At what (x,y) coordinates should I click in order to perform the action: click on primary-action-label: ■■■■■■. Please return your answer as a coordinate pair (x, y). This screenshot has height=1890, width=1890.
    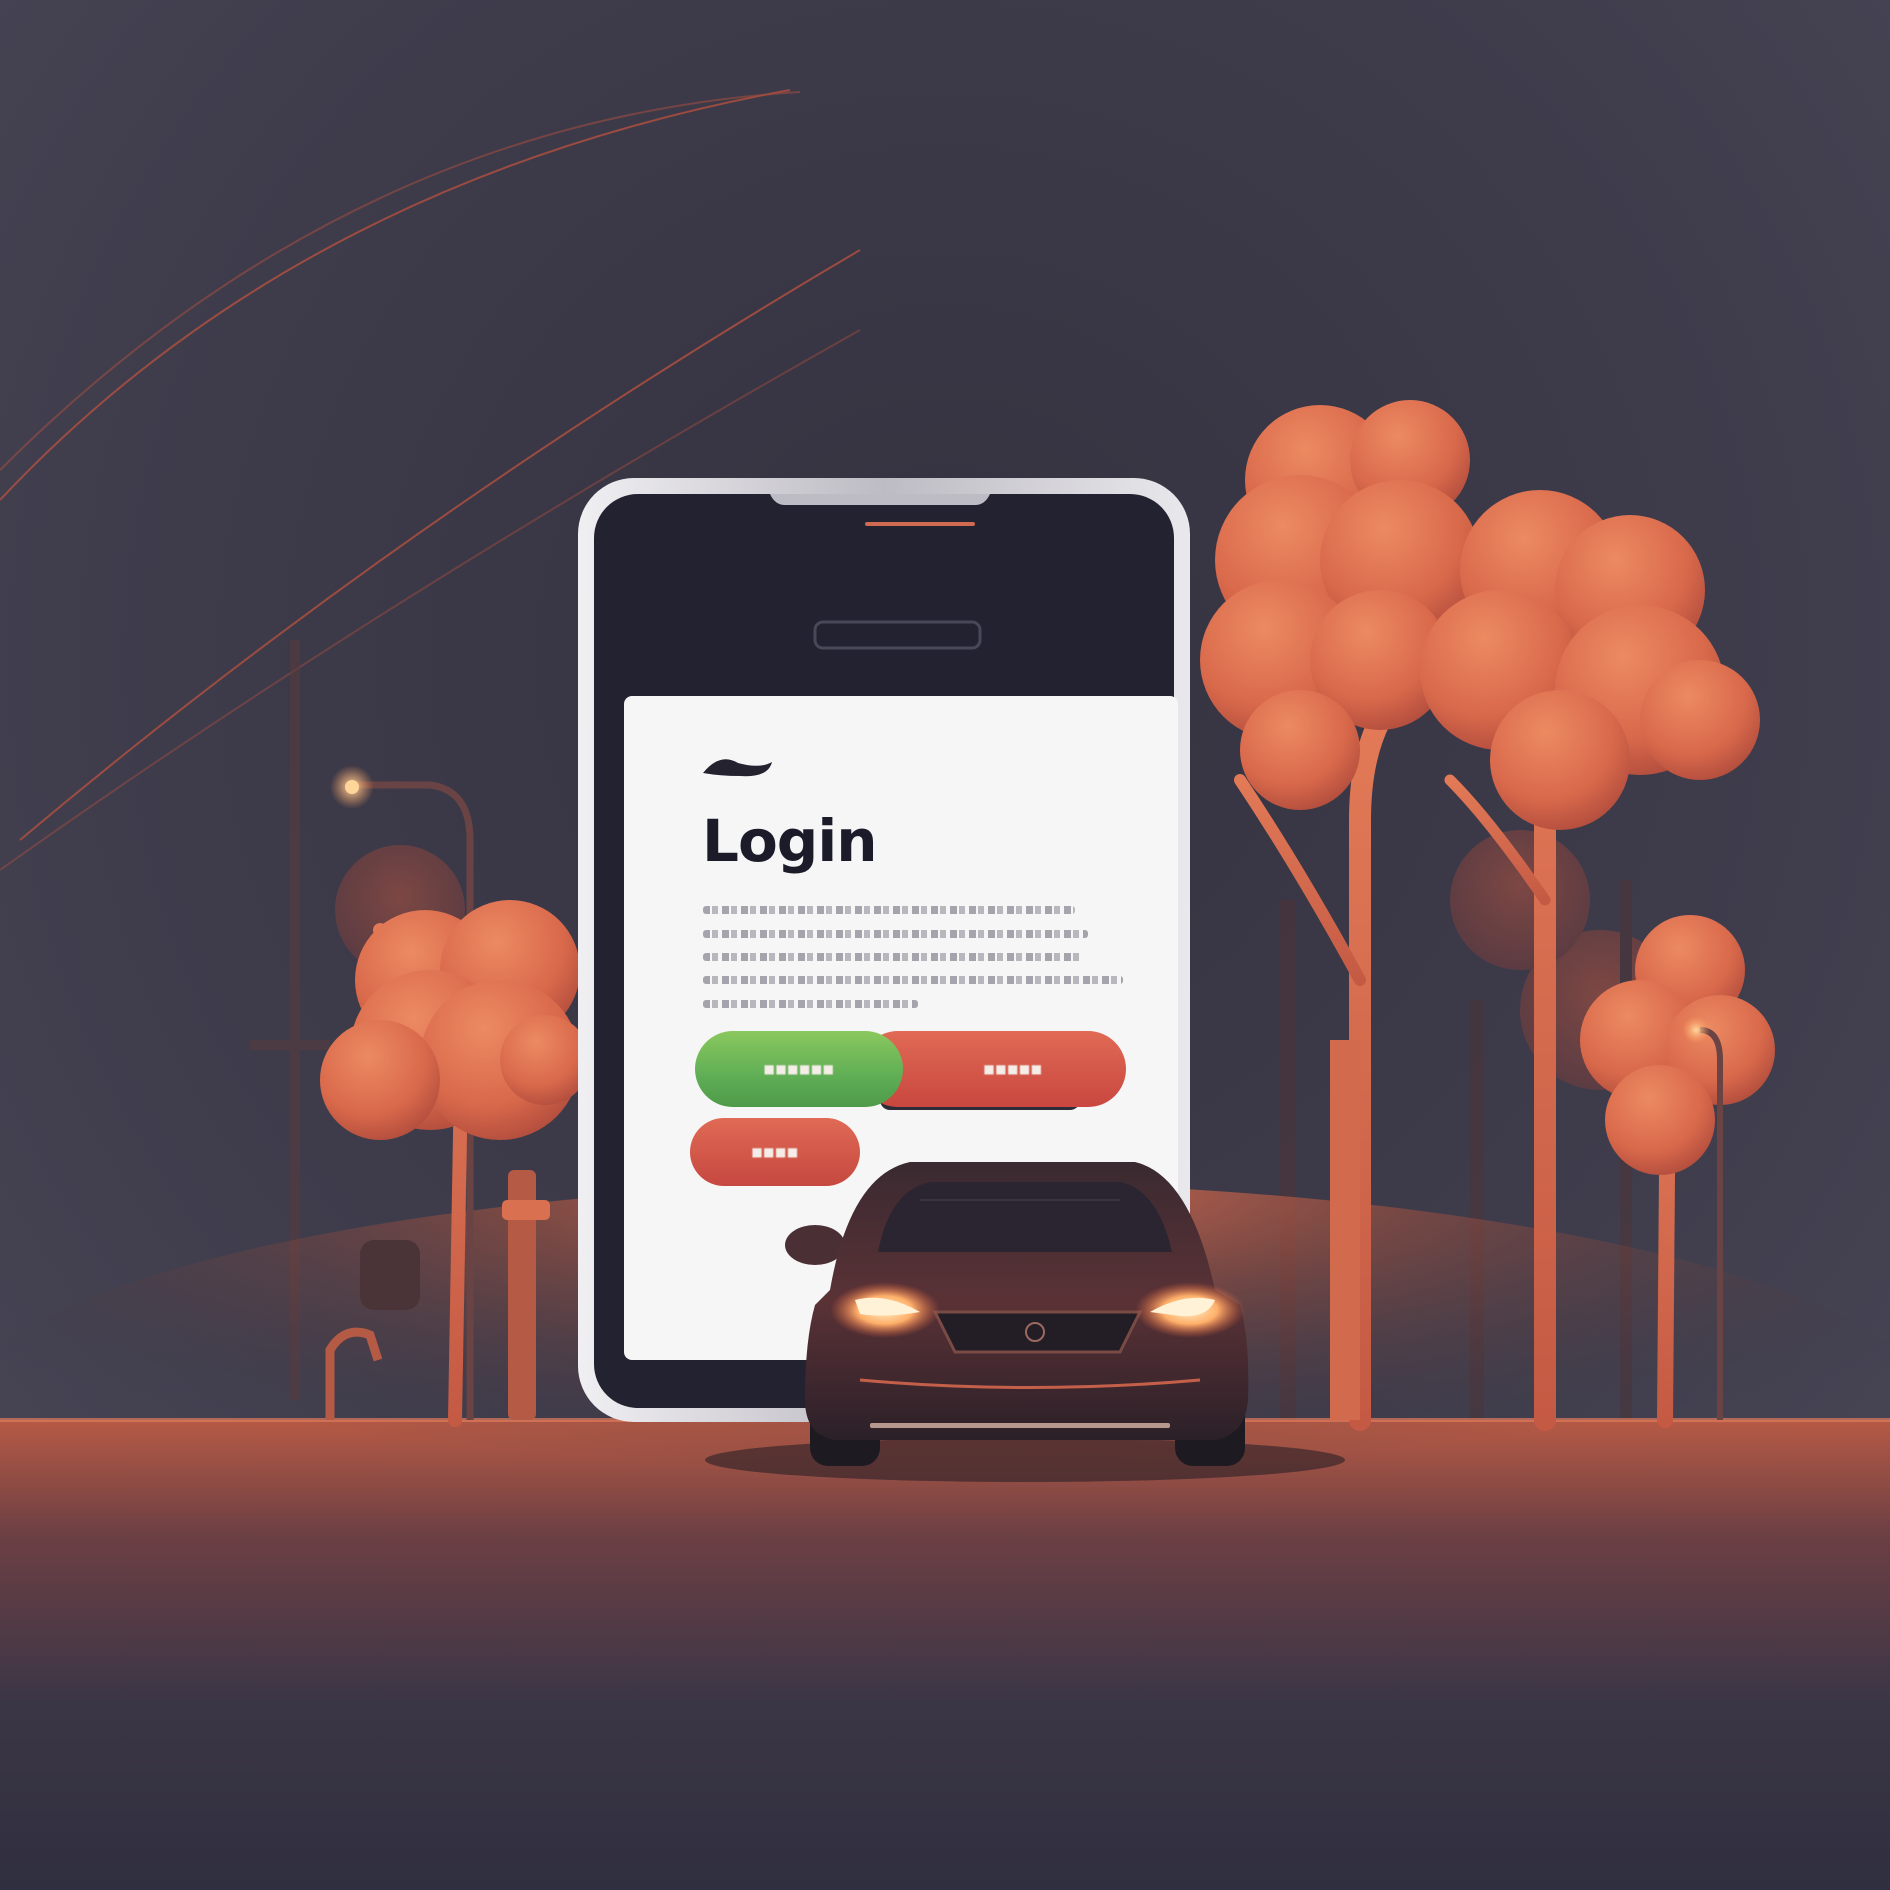
    Looking at the image, I should click on (799, 1069).